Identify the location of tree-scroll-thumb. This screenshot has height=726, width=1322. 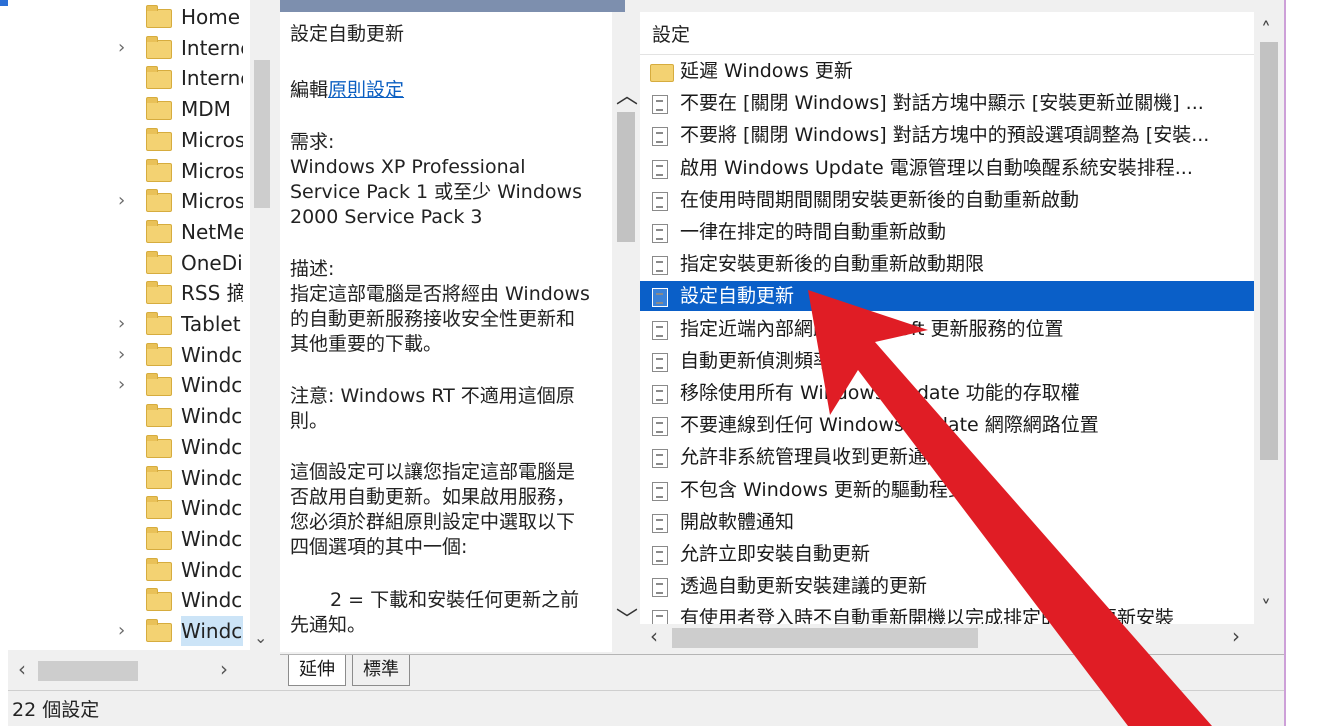
(262, 134).